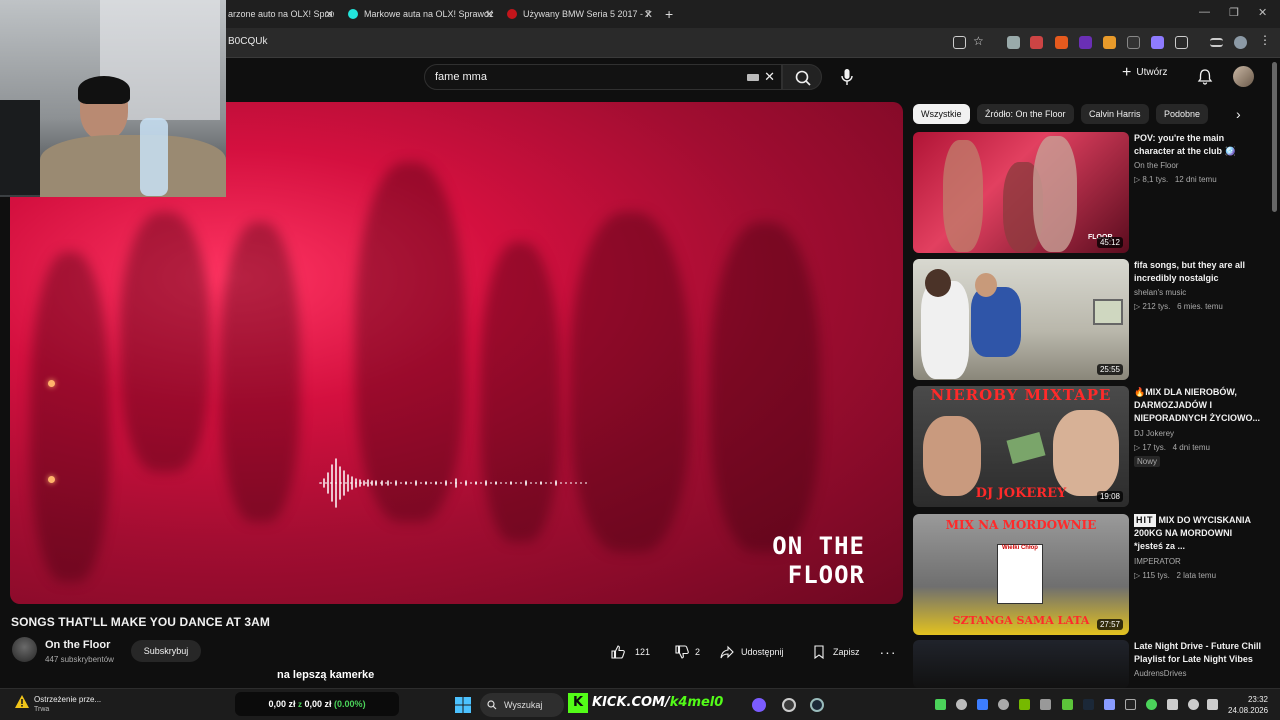  Describe the element at coordinates (1151, 704) in the screenshot. I see `microphone-tray-icon` at that location.